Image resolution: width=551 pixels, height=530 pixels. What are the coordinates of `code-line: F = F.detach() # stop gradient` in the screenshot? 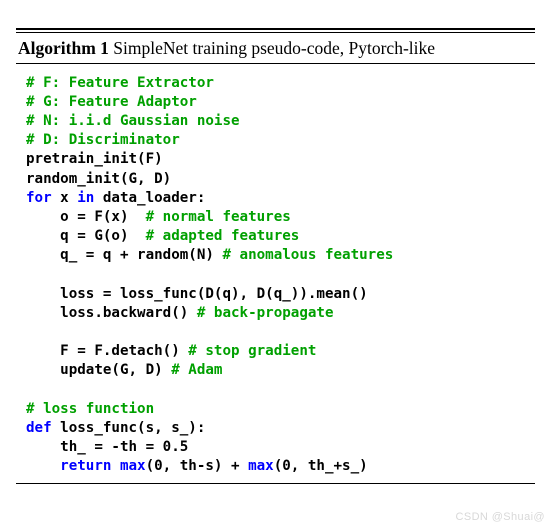 It's located at (280, 351).